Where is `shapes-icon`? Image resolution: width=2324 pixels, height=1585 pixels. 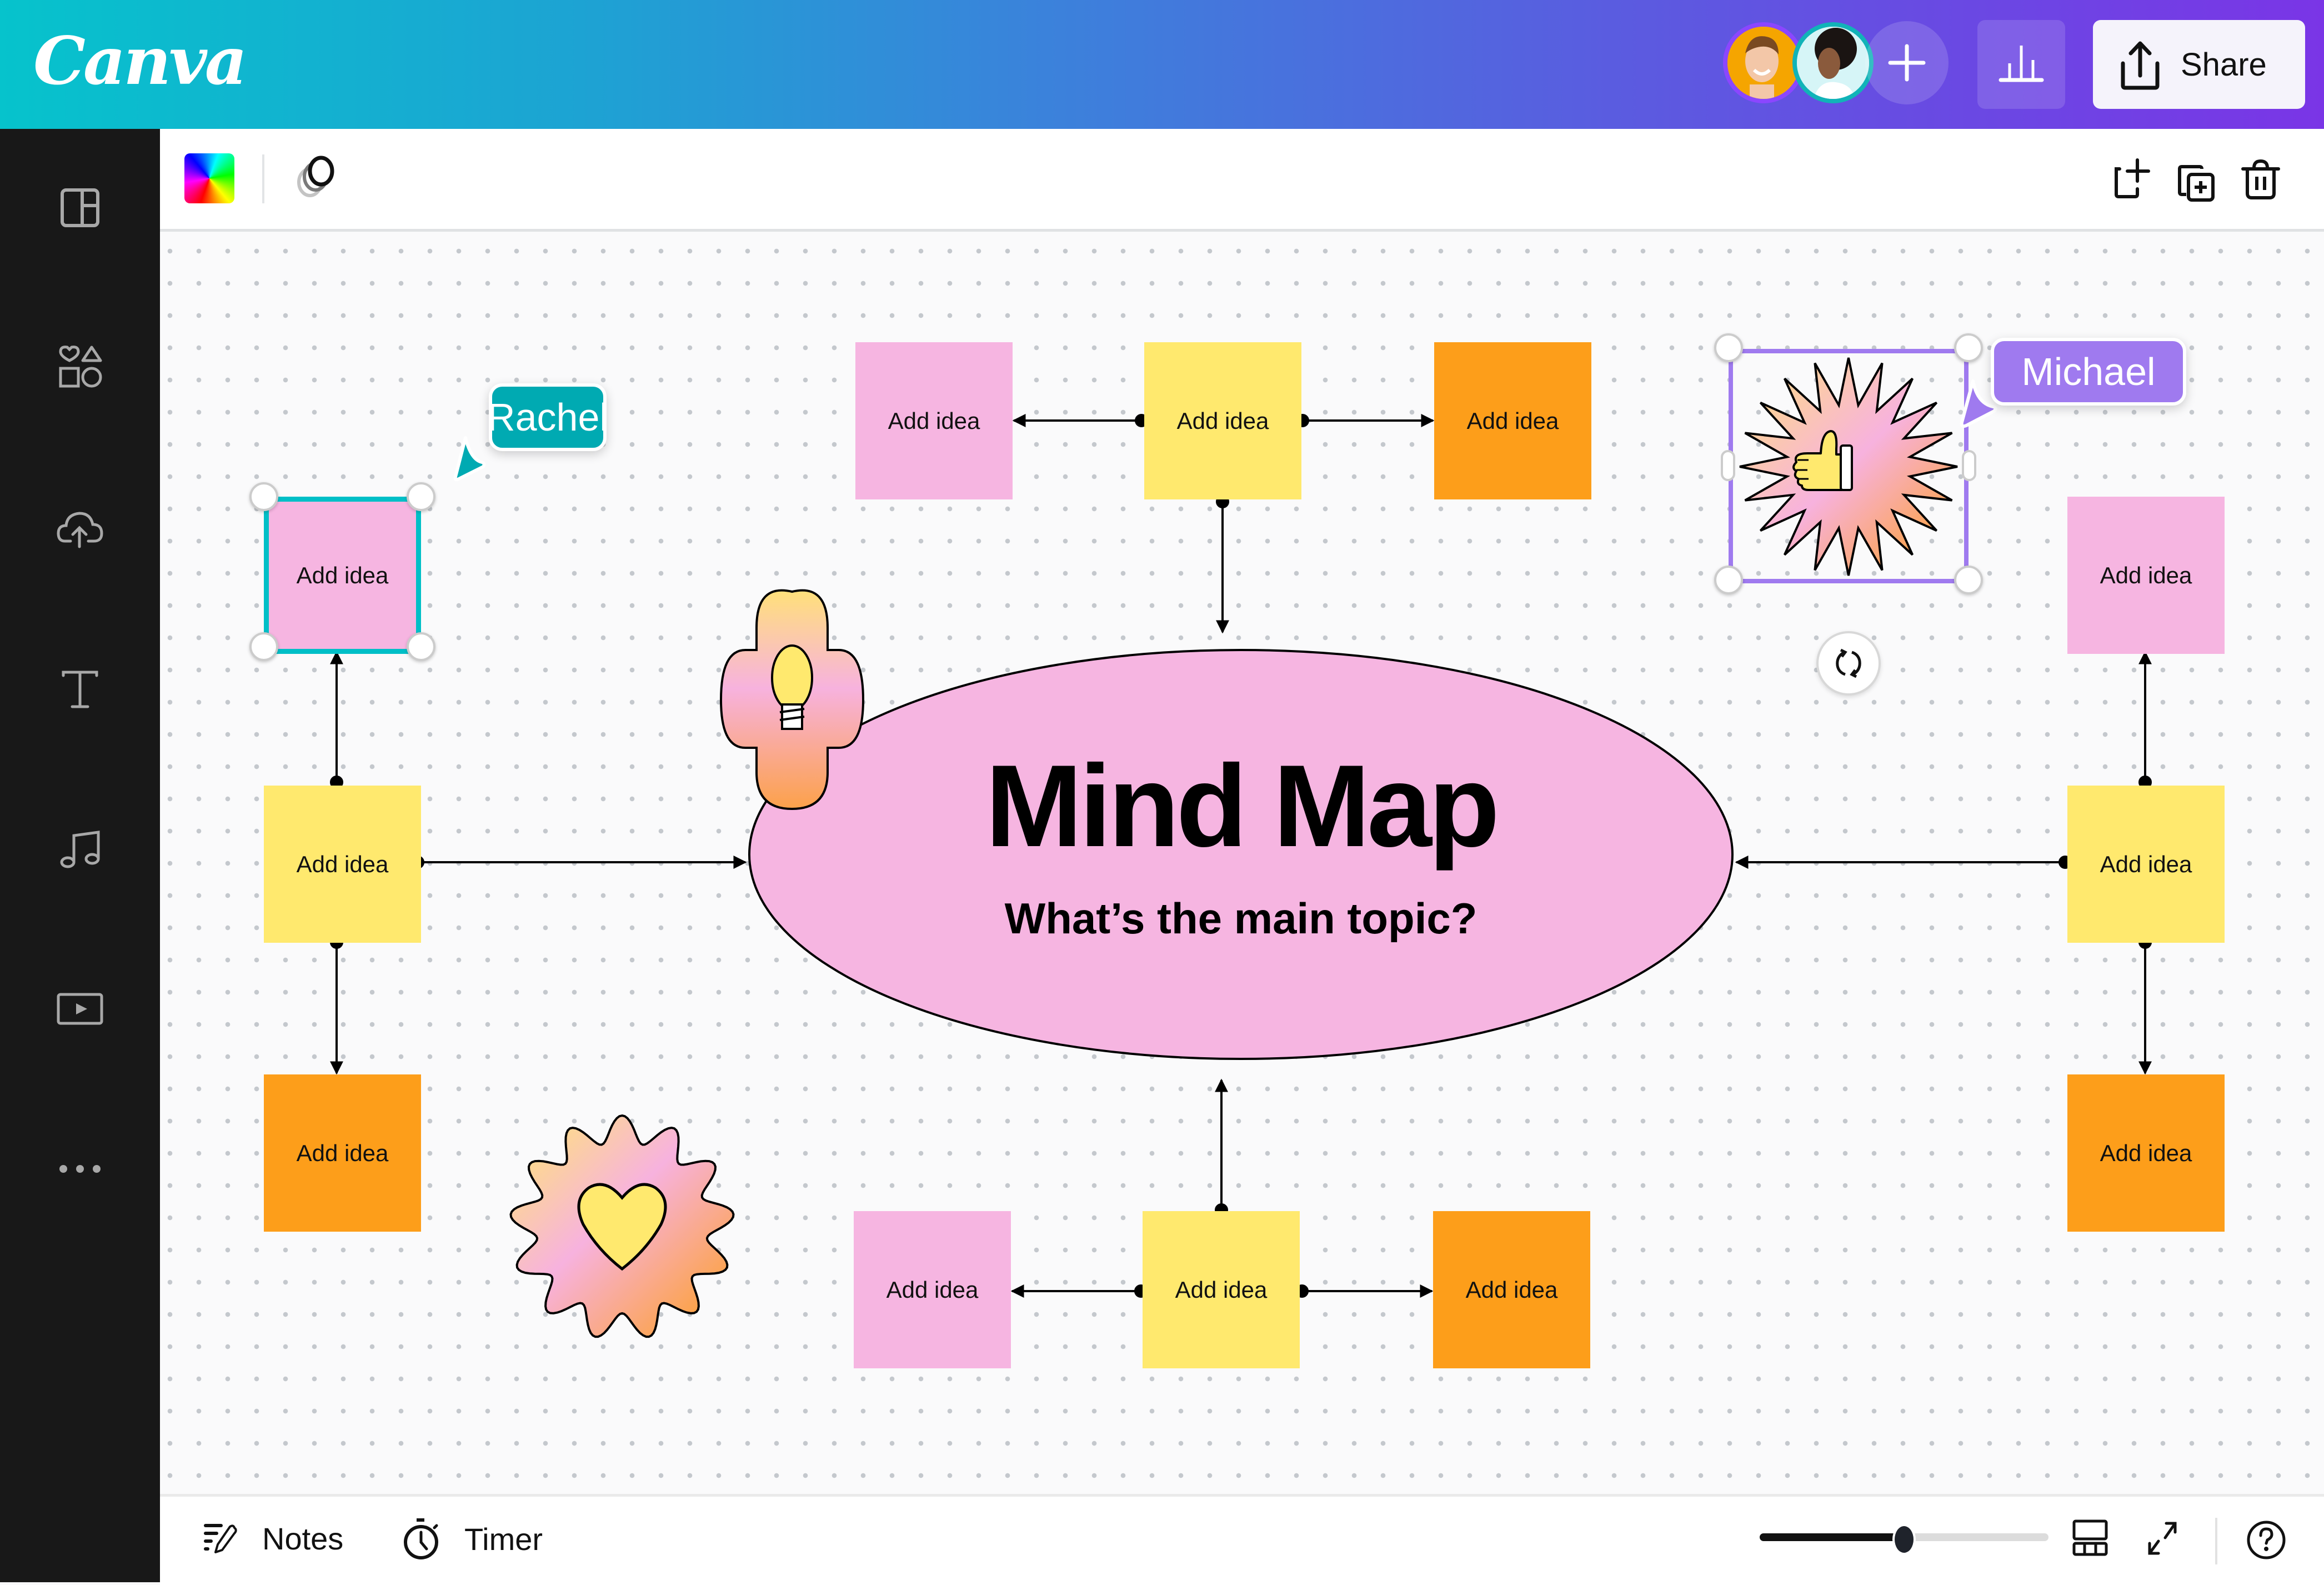 shapes-icon is located at coordinates (80, 367).